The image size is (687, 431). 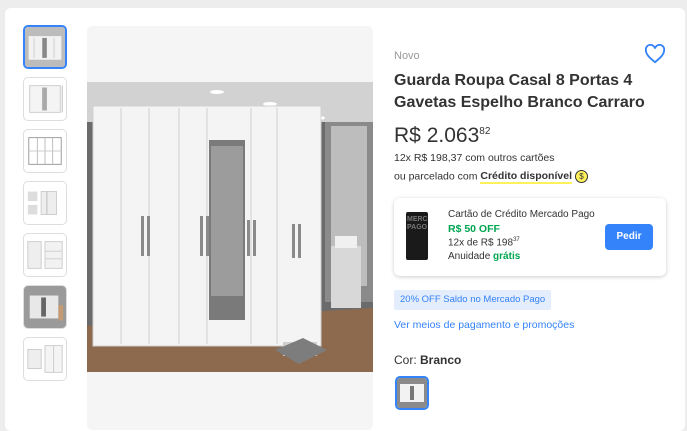 I want to click on thumbnail-dimensions, so click(x=45, y=151).